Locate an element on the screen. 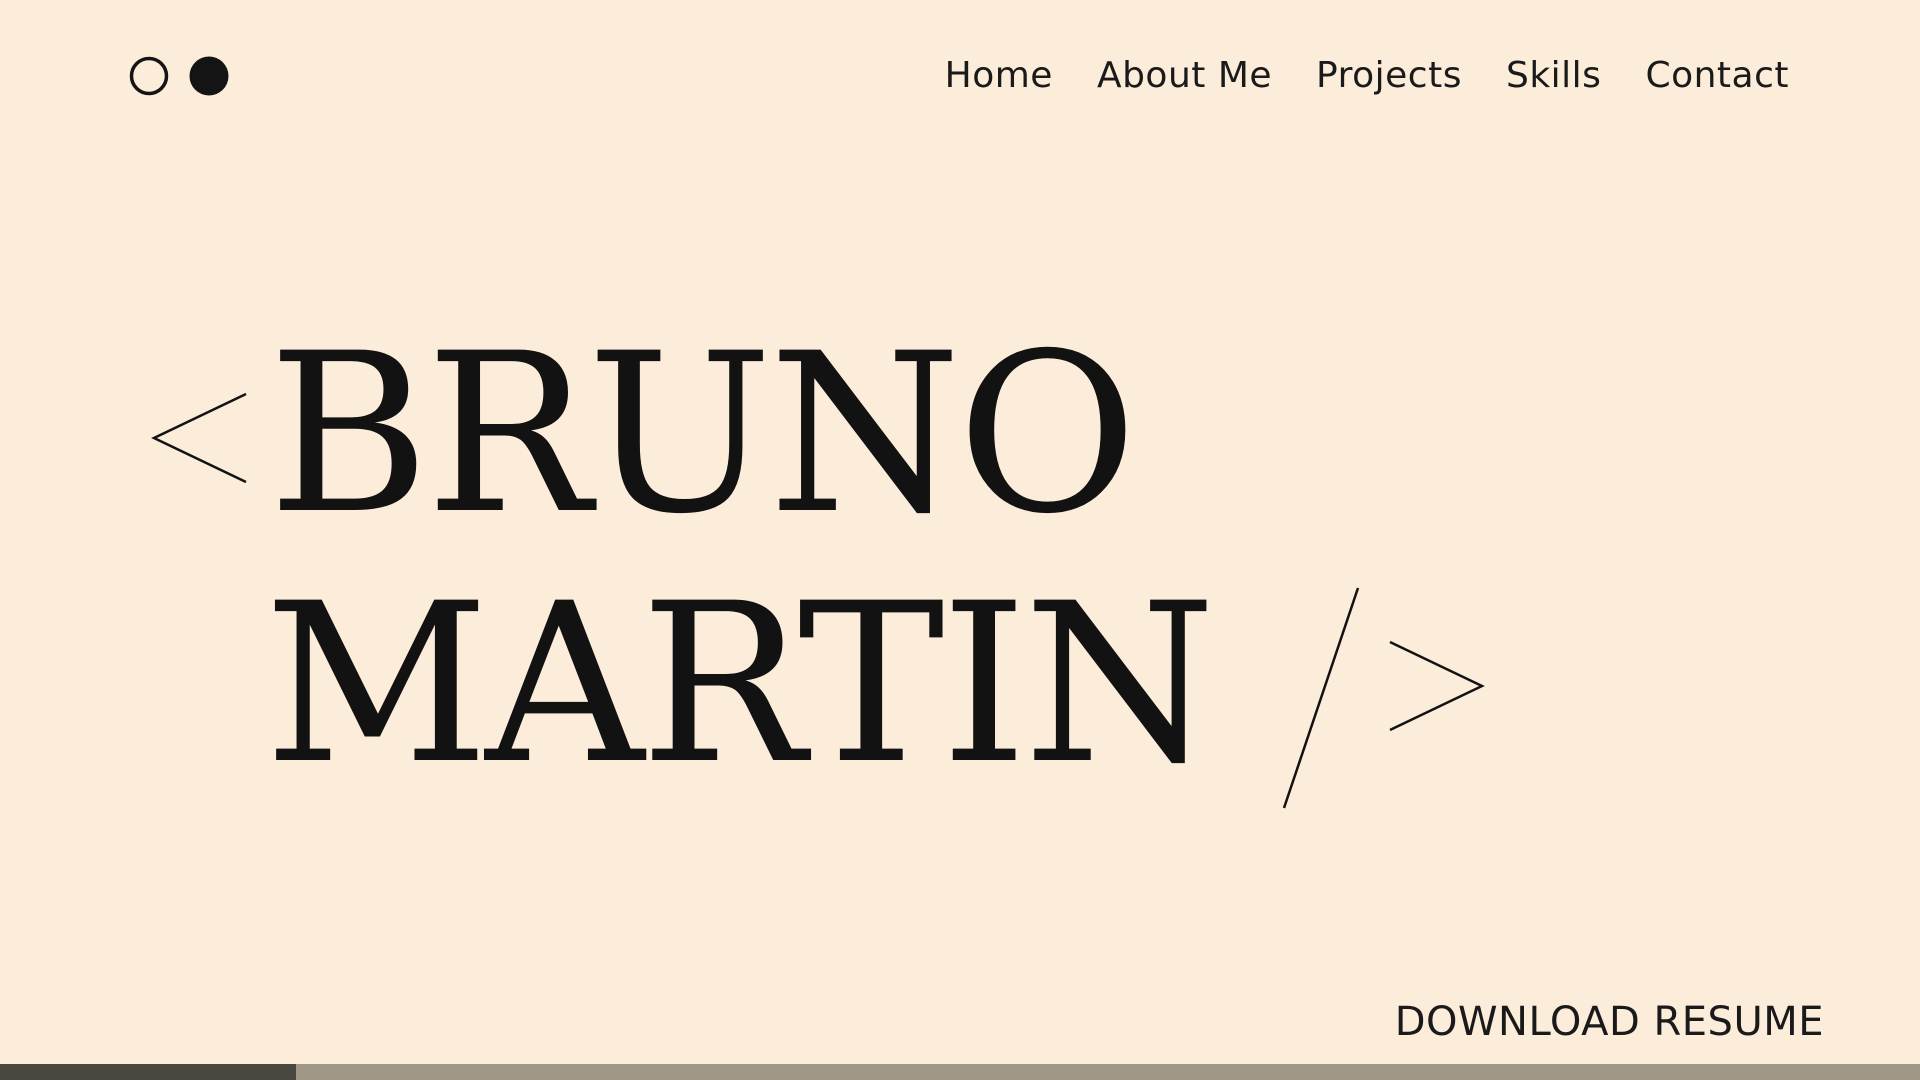 This screenshot has width=1920, height=1080. logo-circles-icon is located at coordinates (179, 76).